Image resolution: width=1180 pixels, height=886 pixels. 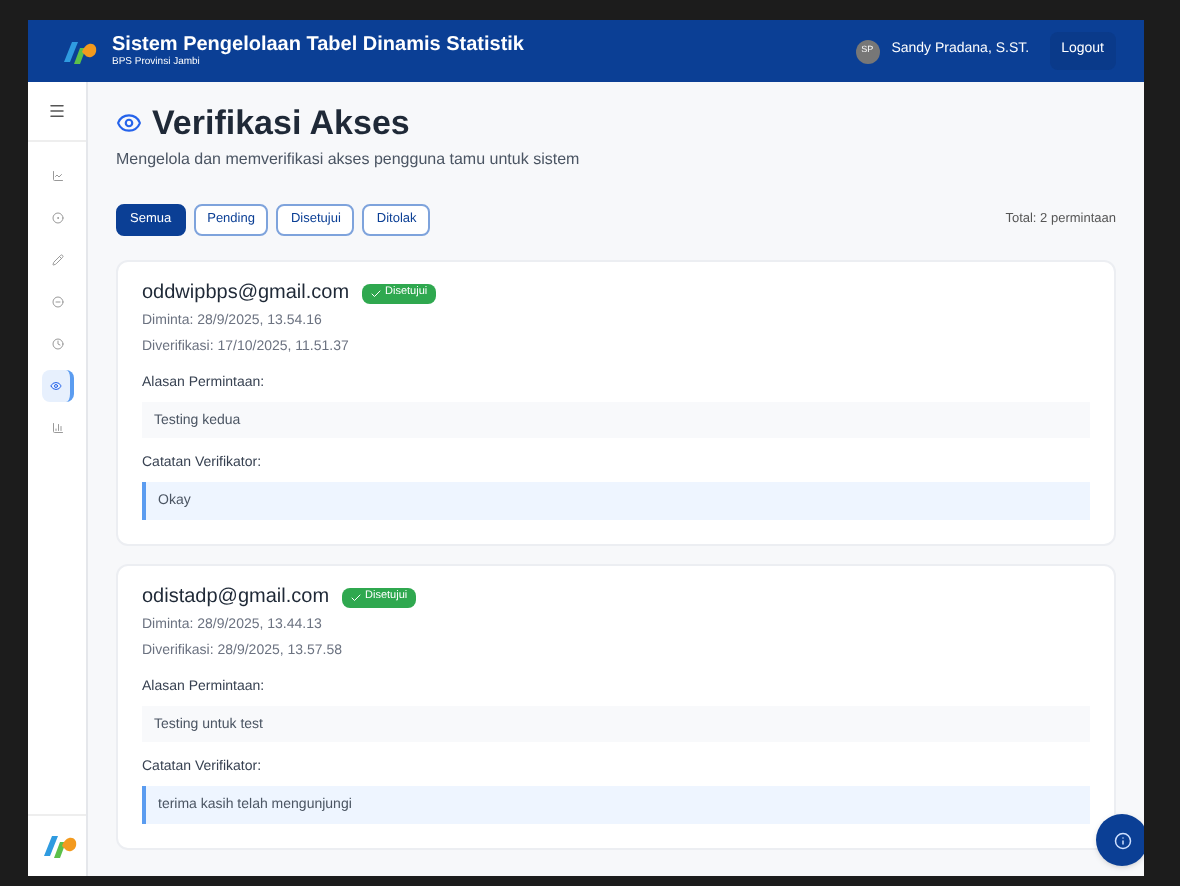 What do you see at coordinates (57, 302) in the screenshot?
I see `minus-circle-icon` at bounding box center [57, 302].